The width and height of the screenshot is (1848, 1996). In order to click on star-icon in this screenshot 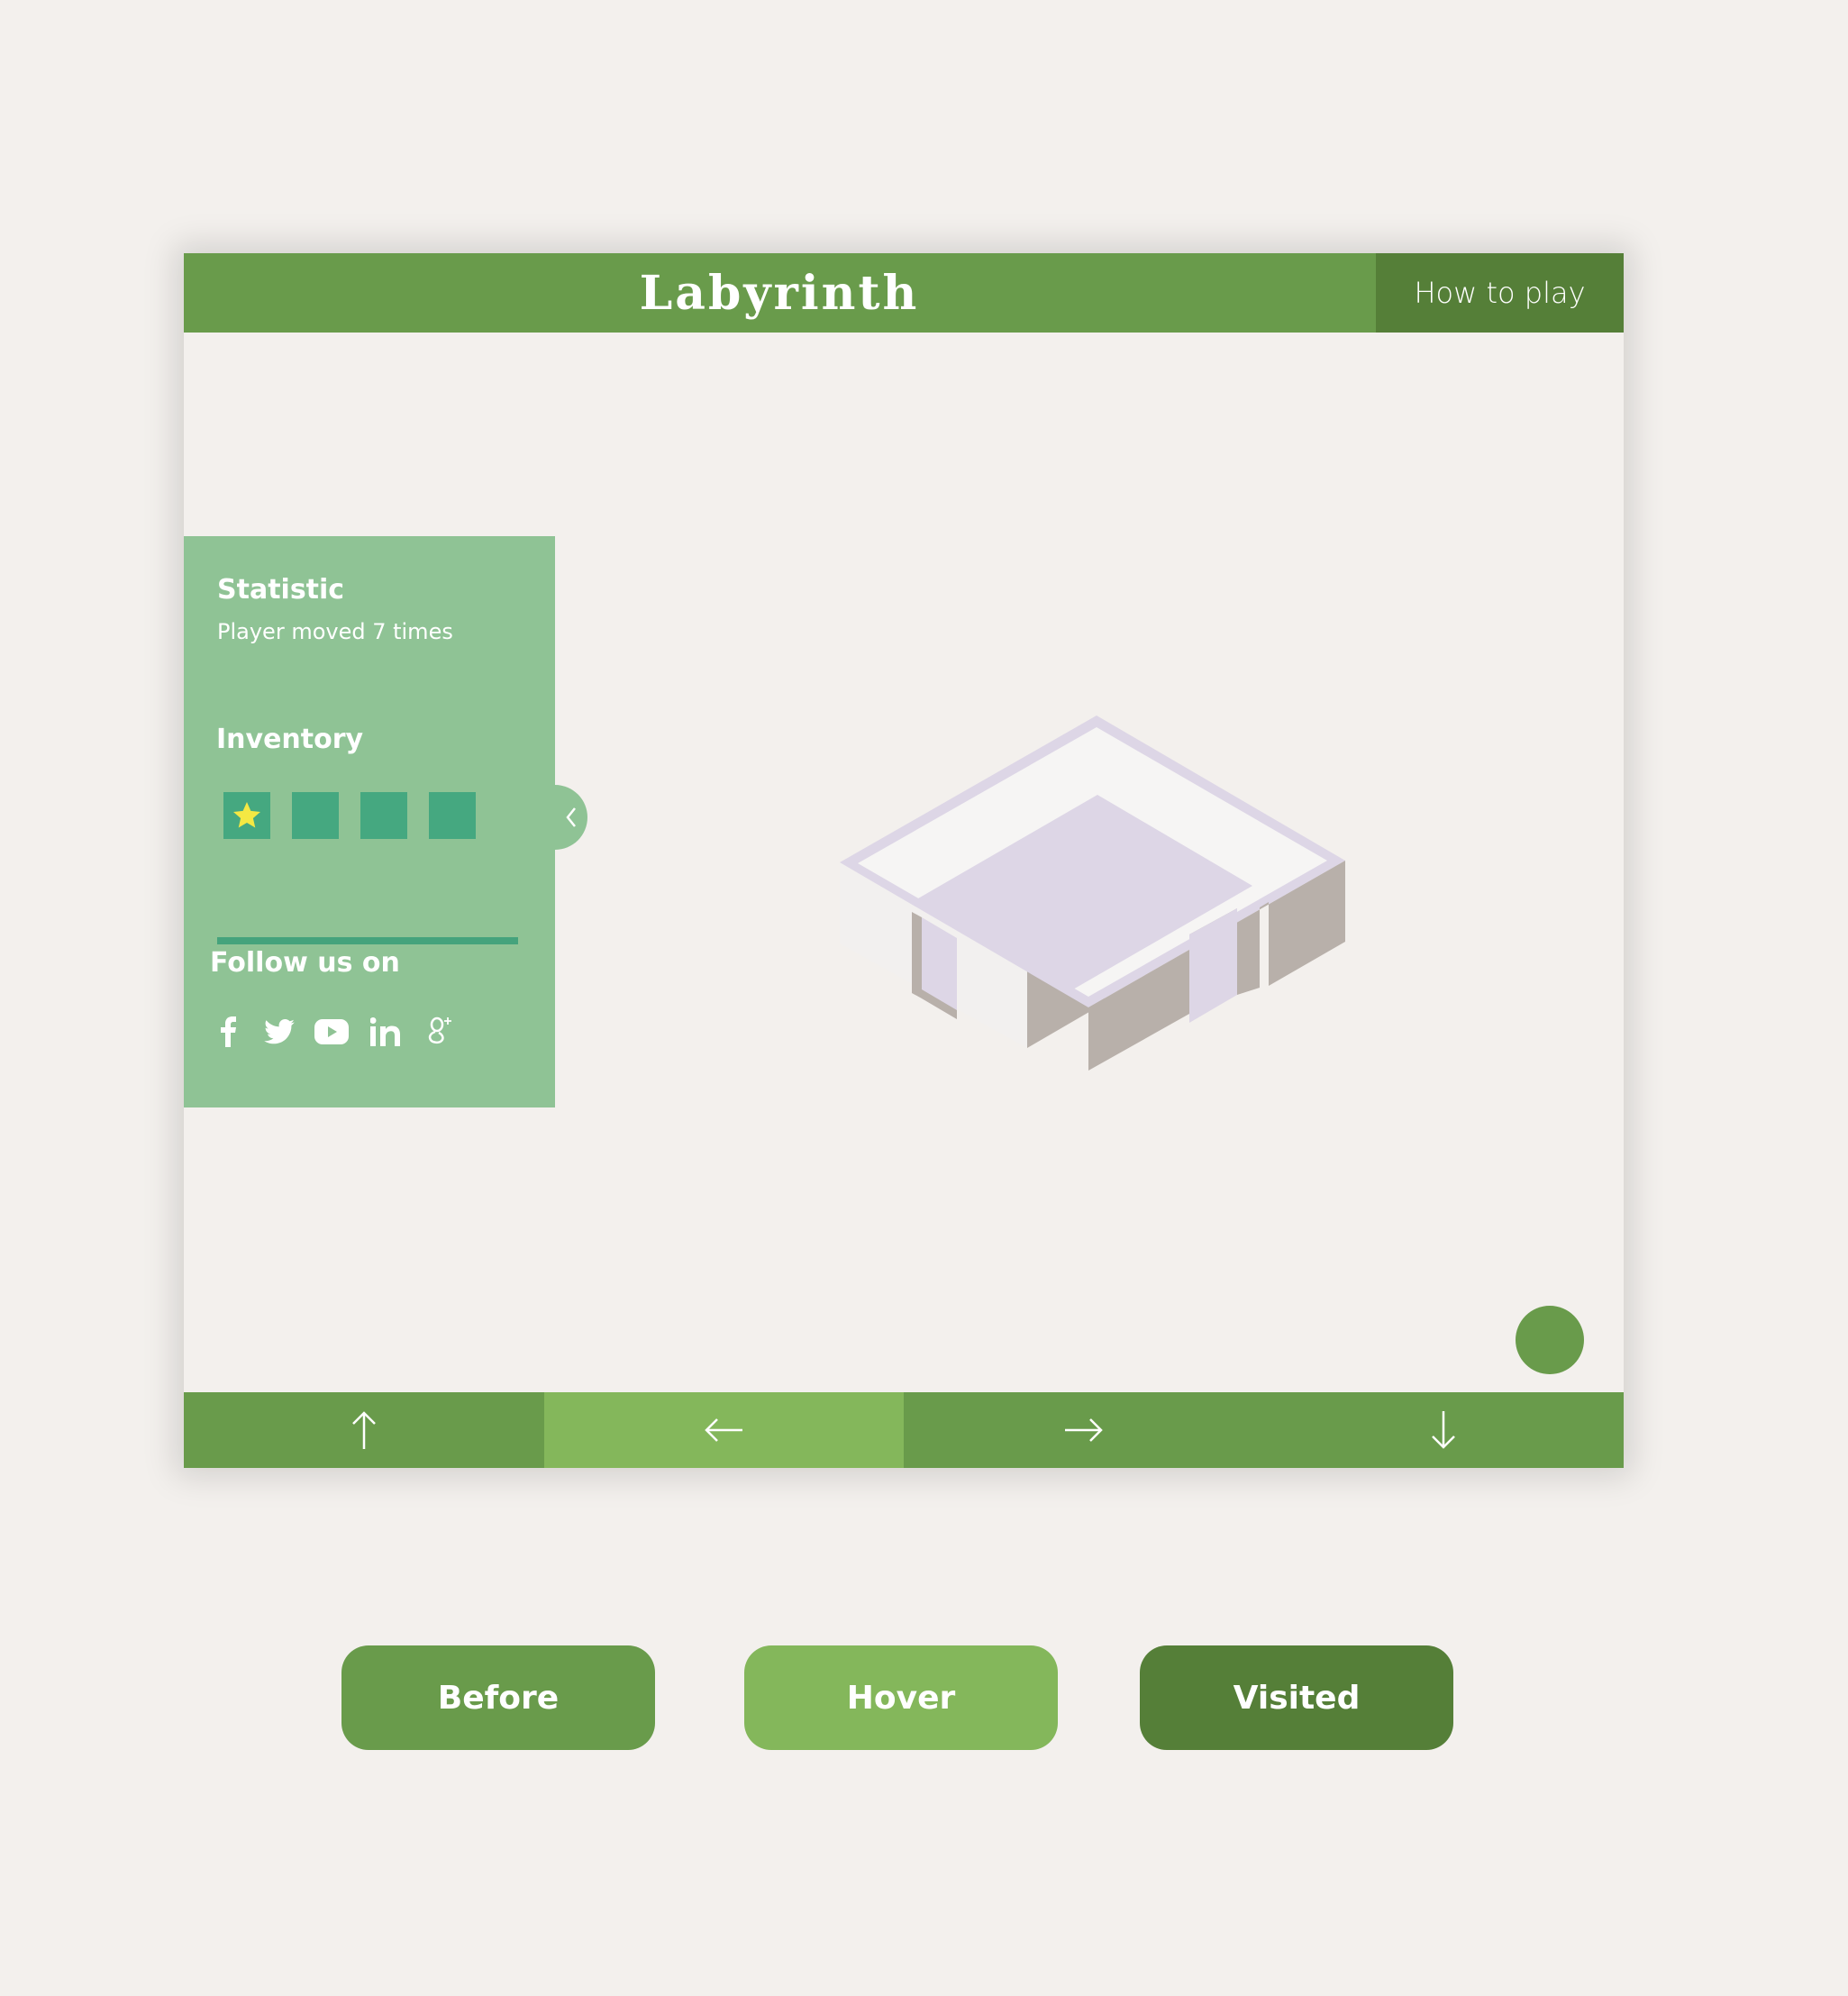, I will do `click(246, 815)`.